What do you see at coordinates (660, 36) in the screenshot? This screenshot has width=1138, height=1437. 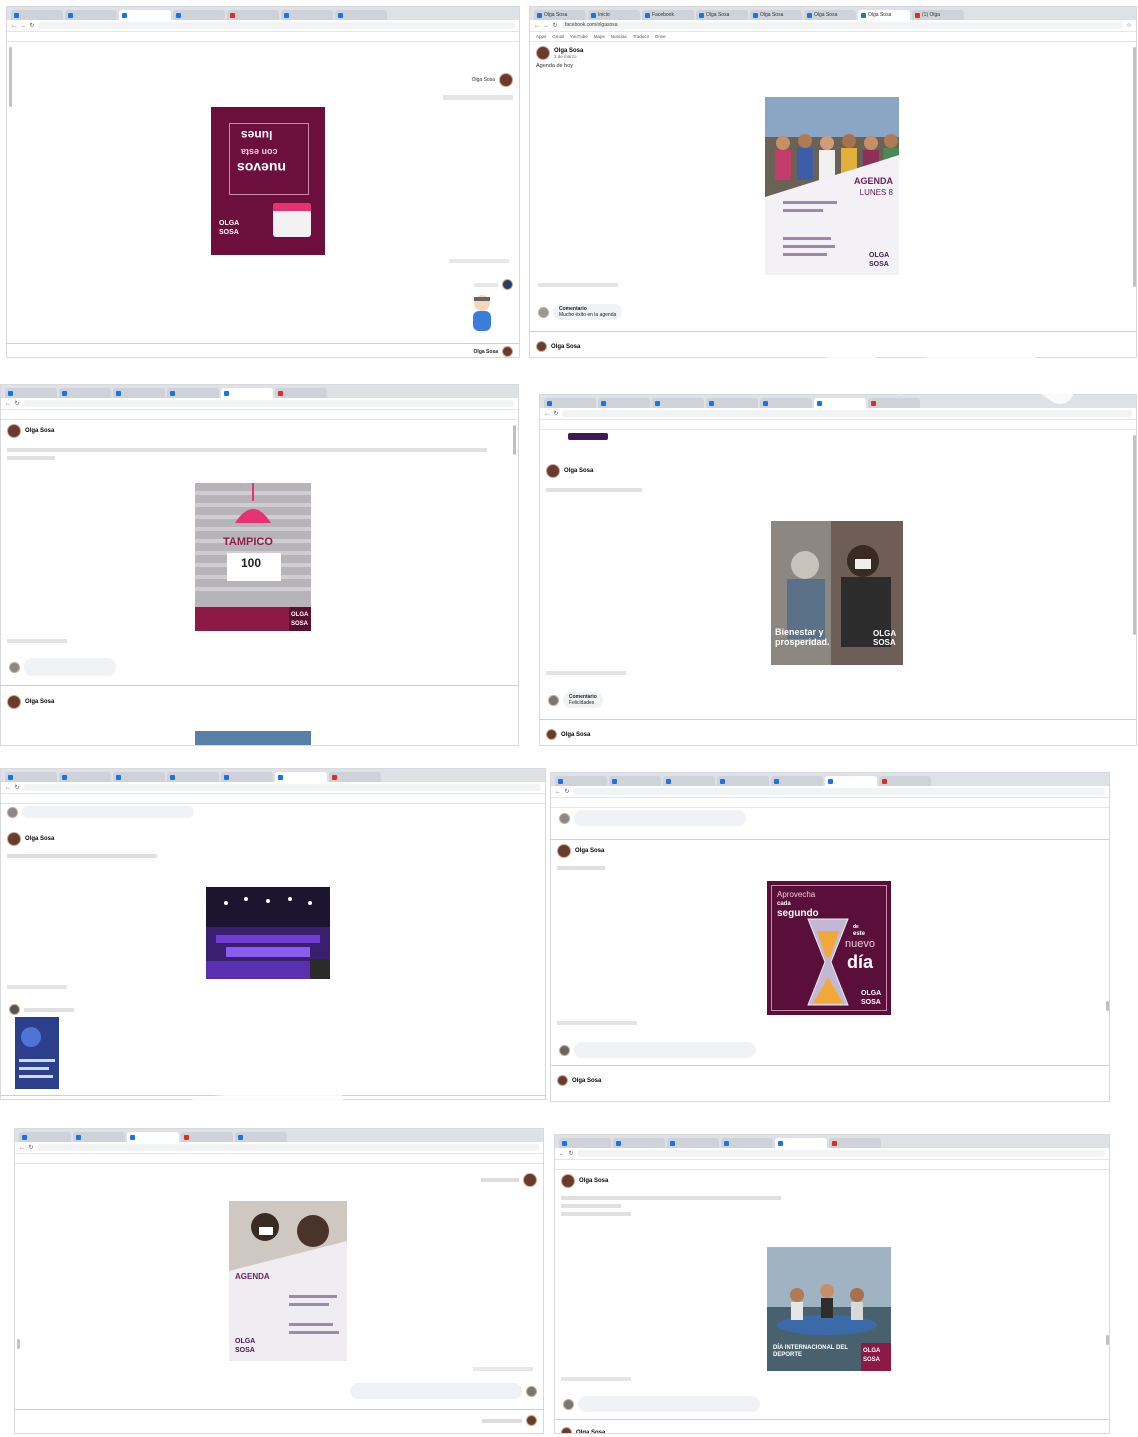 I see `bookmark-item: Drive` at bounding box center [660, 36].